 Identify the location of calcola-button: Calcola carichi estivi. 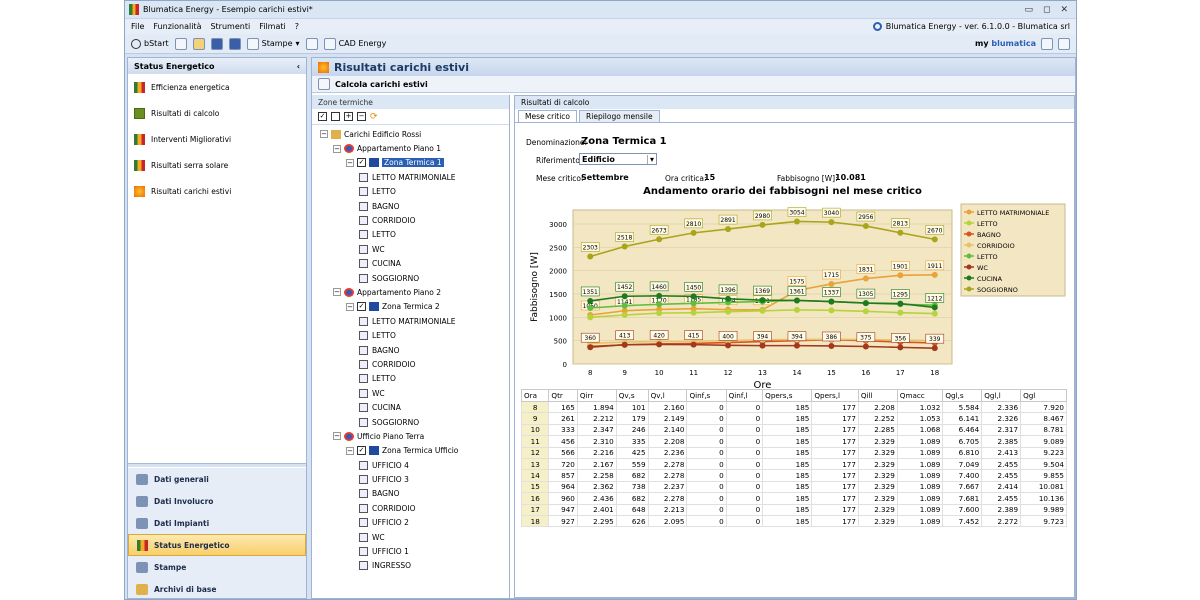
(693, 84).